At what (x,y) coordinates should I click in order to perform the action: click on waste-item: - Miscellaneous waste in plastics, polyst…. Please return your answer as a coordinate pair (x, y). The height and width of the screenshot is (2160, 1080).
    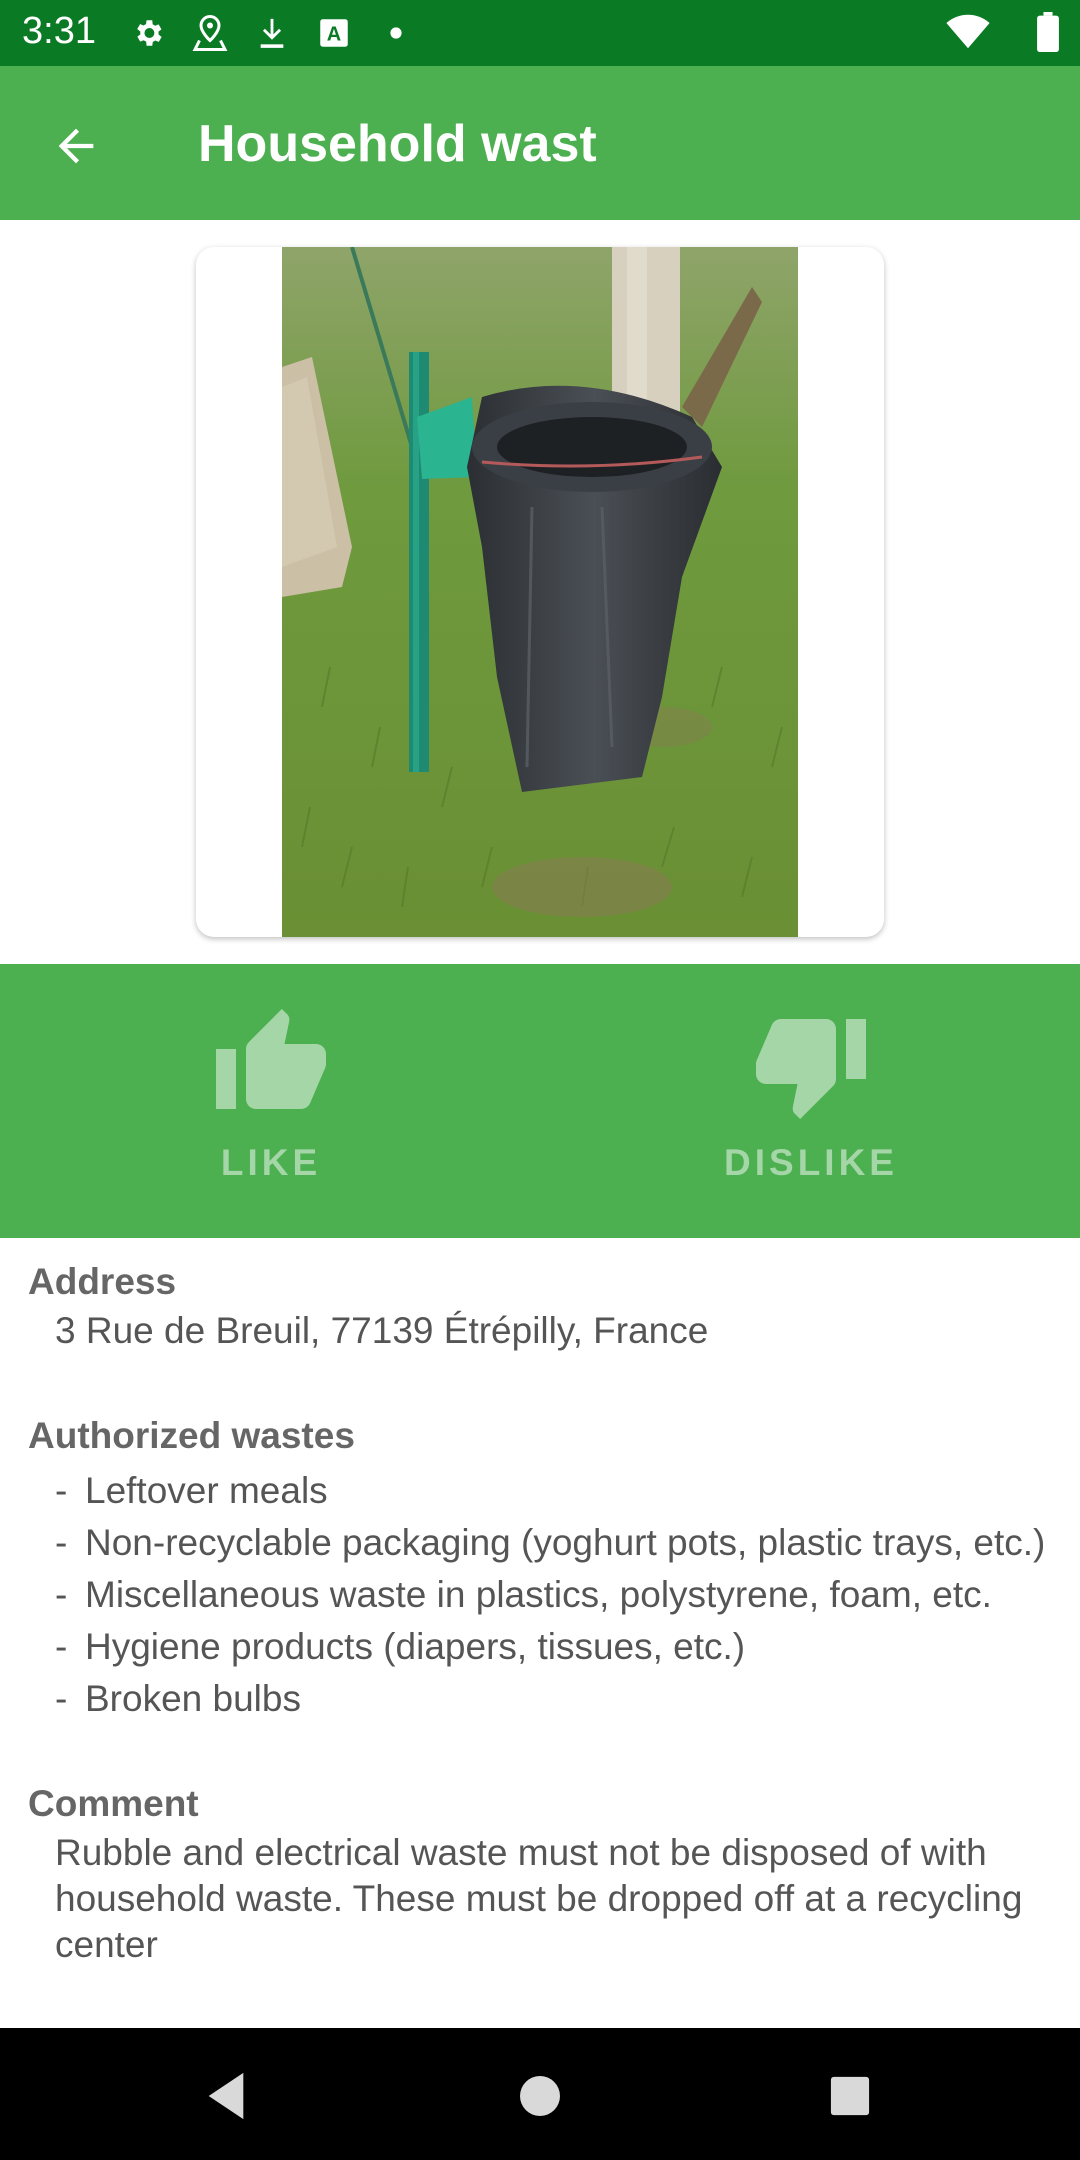
    Looking at the image, I should click on (523, 1594).